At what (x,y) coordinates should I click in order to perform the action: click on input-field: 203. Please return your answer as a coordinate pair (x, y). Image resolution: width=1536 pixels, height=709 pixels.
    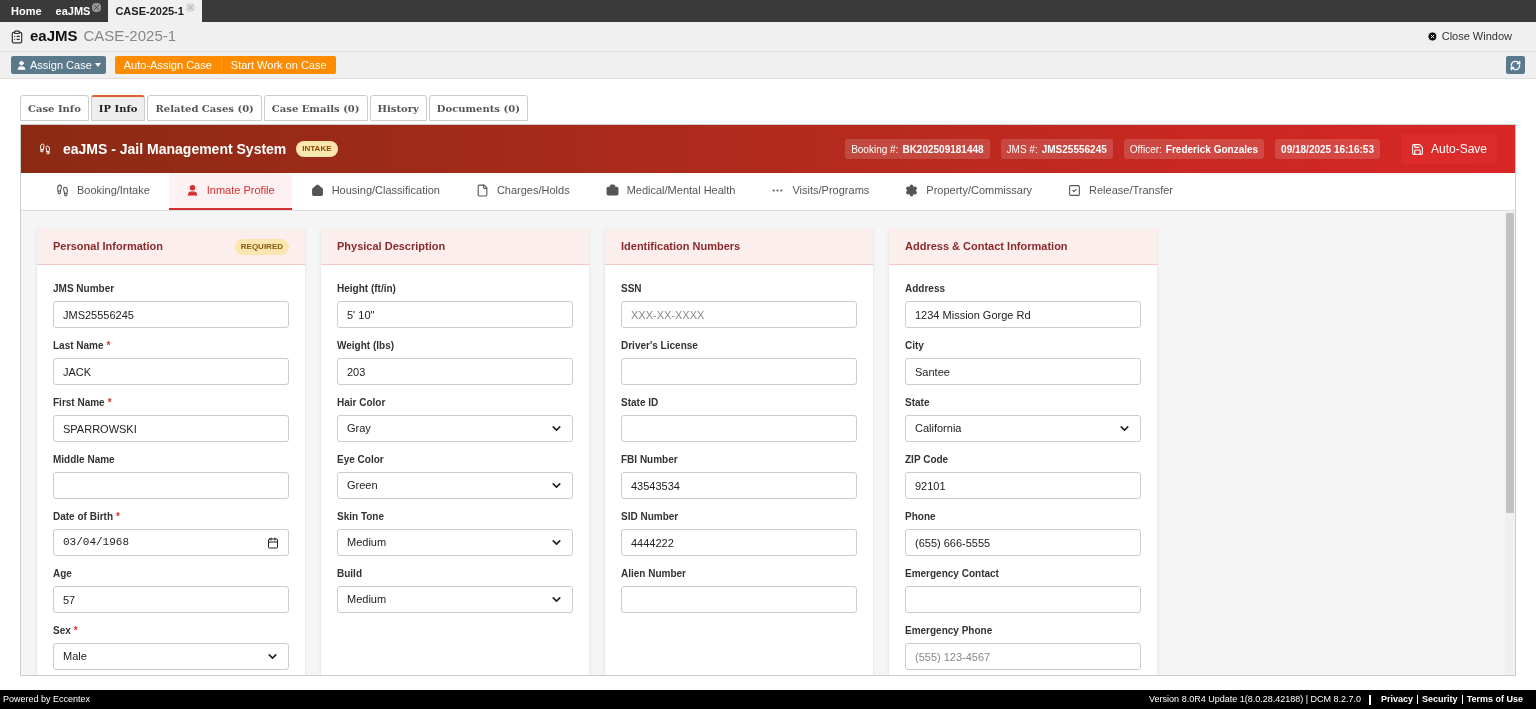
    Looking at the image, I should click on (455, 371).